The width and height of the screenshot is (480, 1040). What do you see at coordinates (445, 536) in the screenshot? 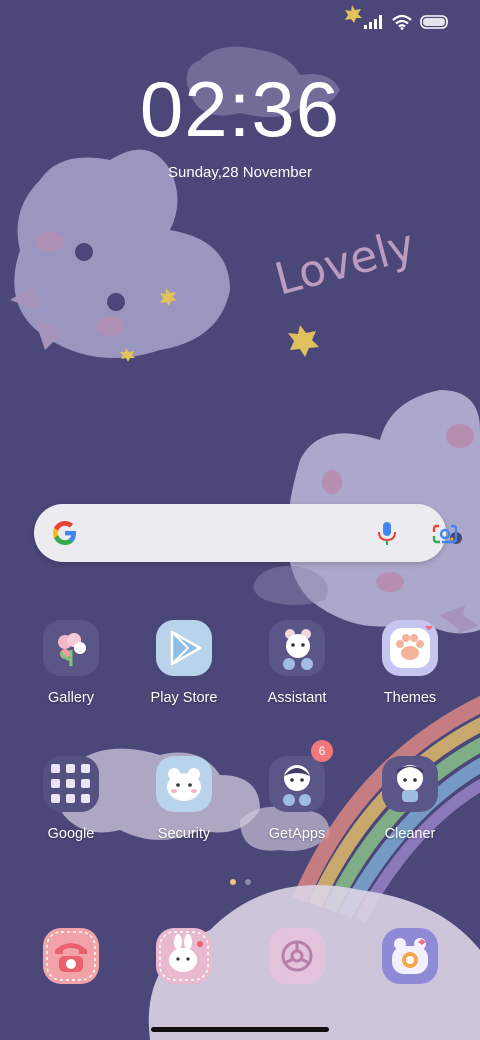
I see `google-lens-icon` at bounding box center [445, 536].